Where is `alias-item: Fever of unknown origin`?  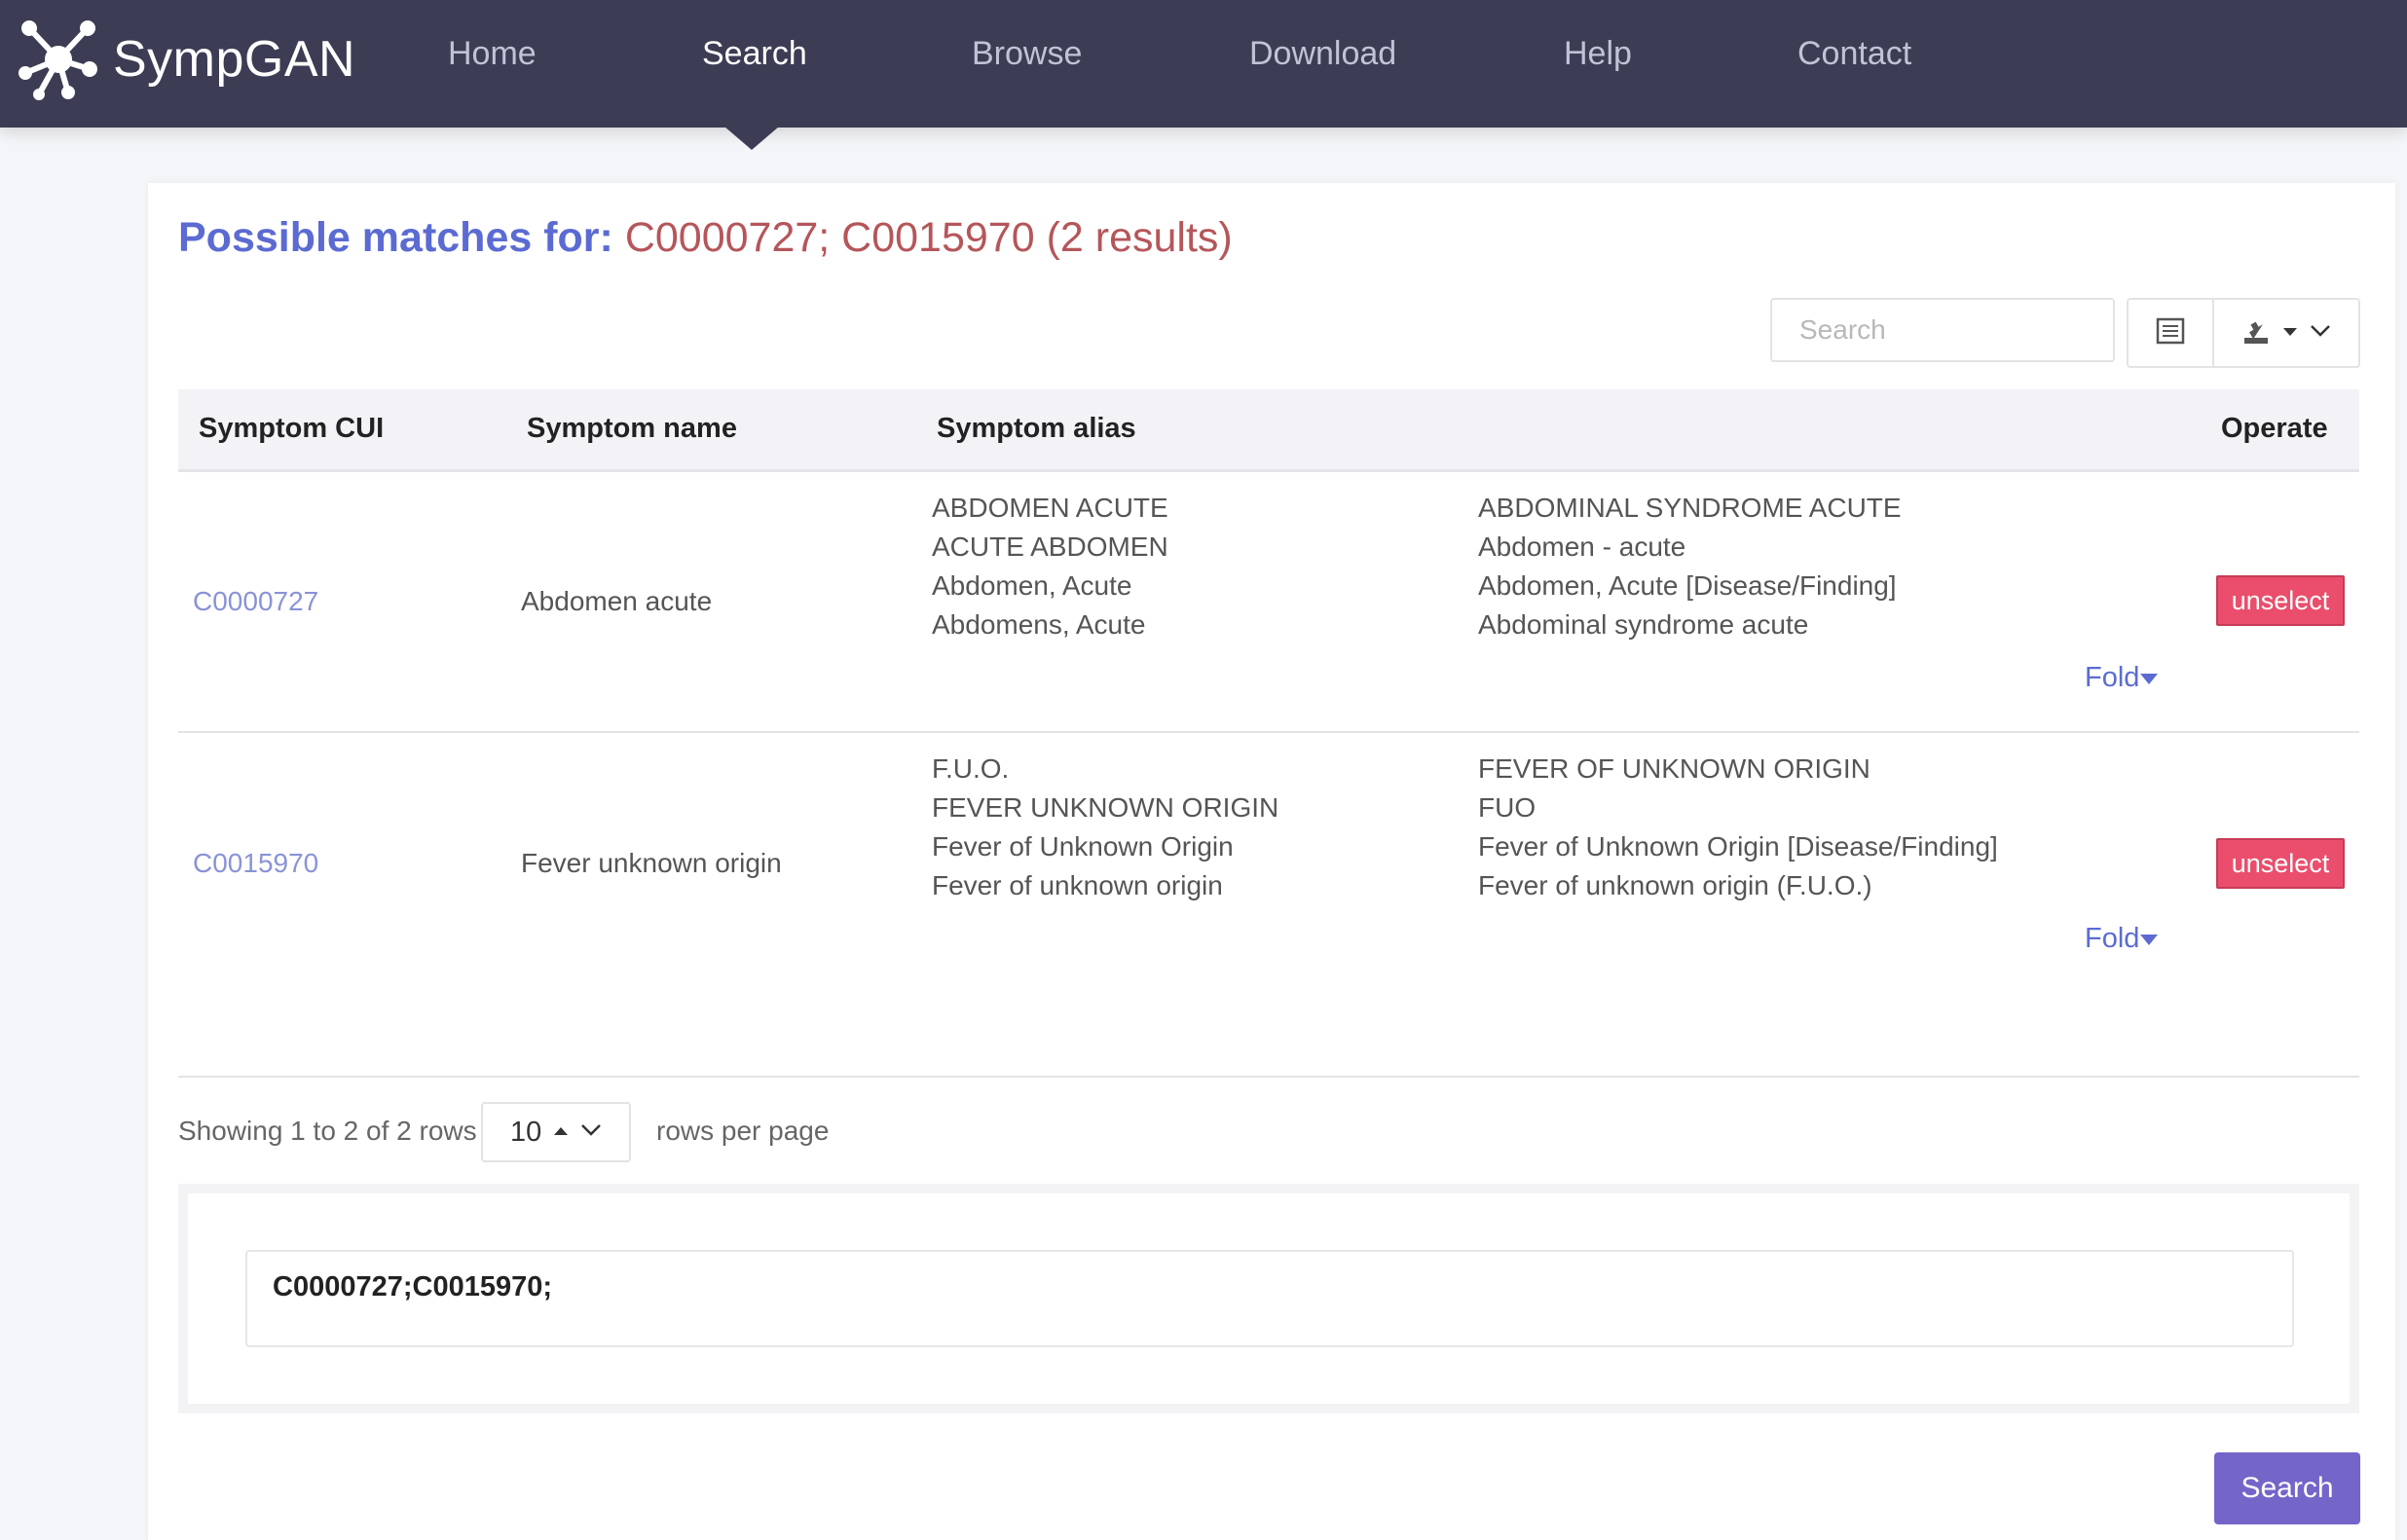 alias-item: Fever of unknown origin is located at coordinates (1077, 885).